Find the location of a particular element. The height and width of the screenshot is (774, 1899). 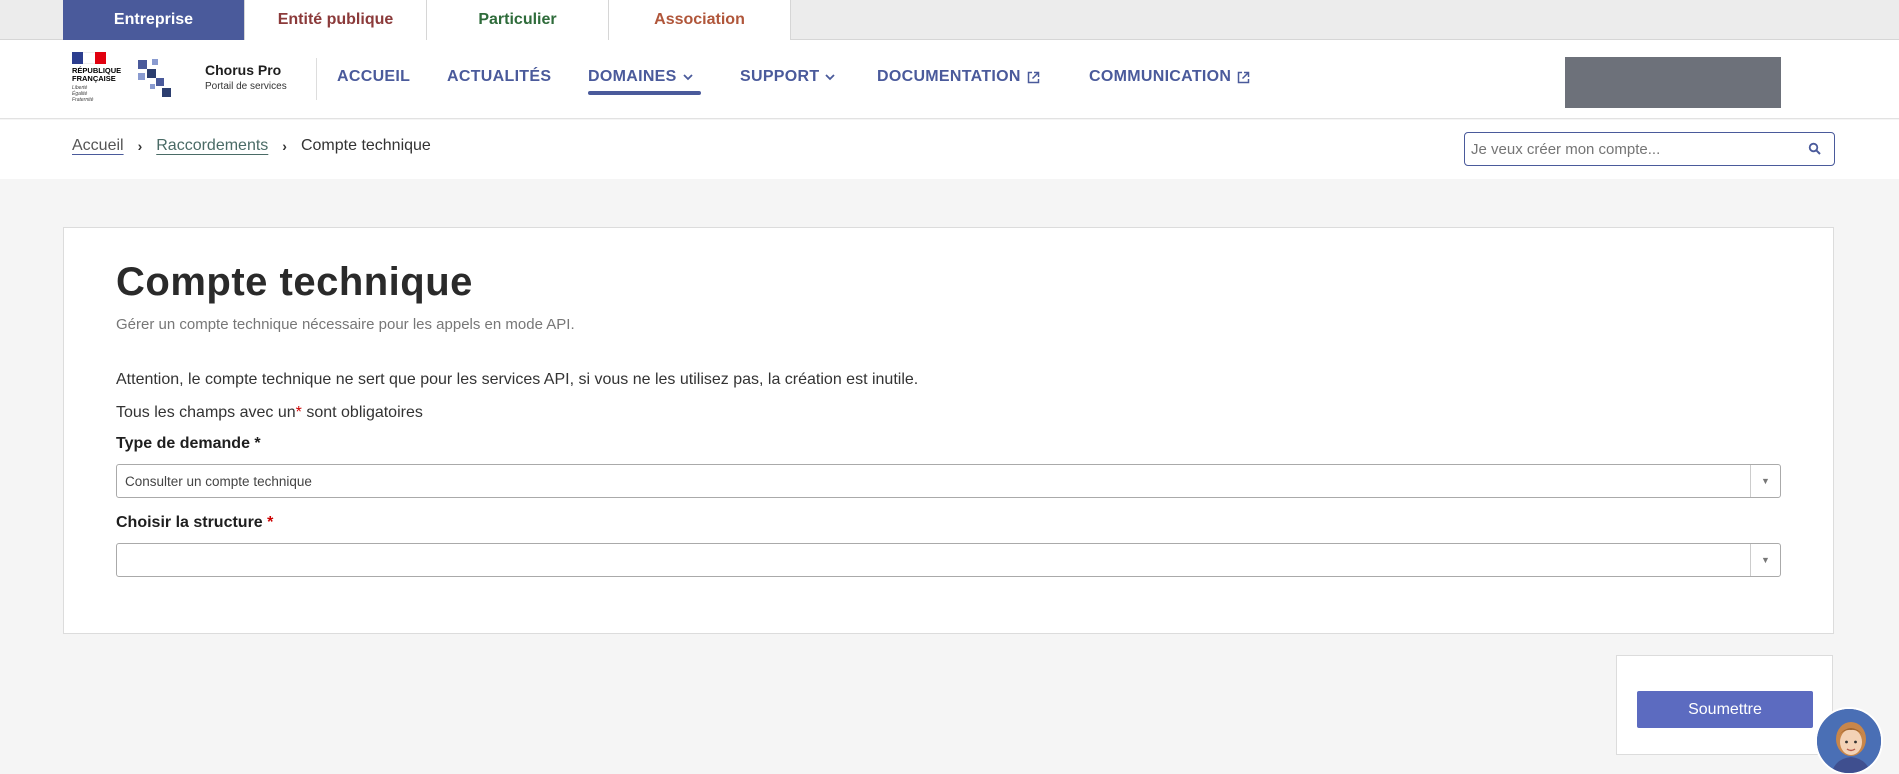

chorus-pro-logo-icon is located at coordinates (154, 79).